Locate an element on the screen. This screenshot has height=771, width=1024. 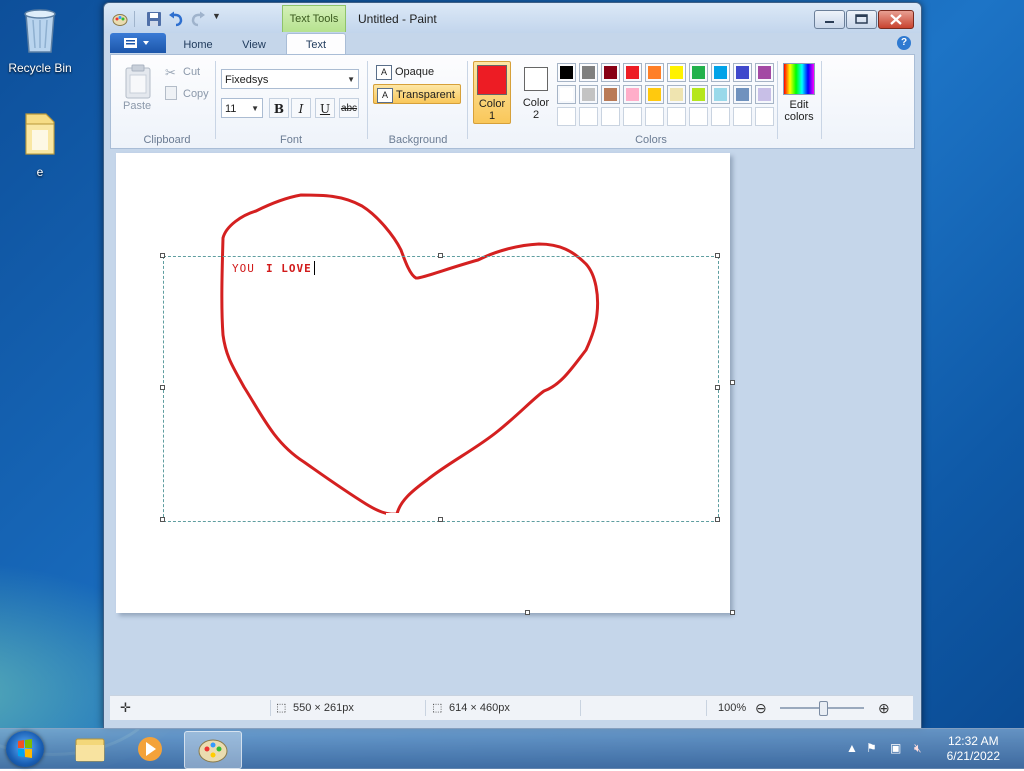
maximize-button is located at coordinates (861, 19).